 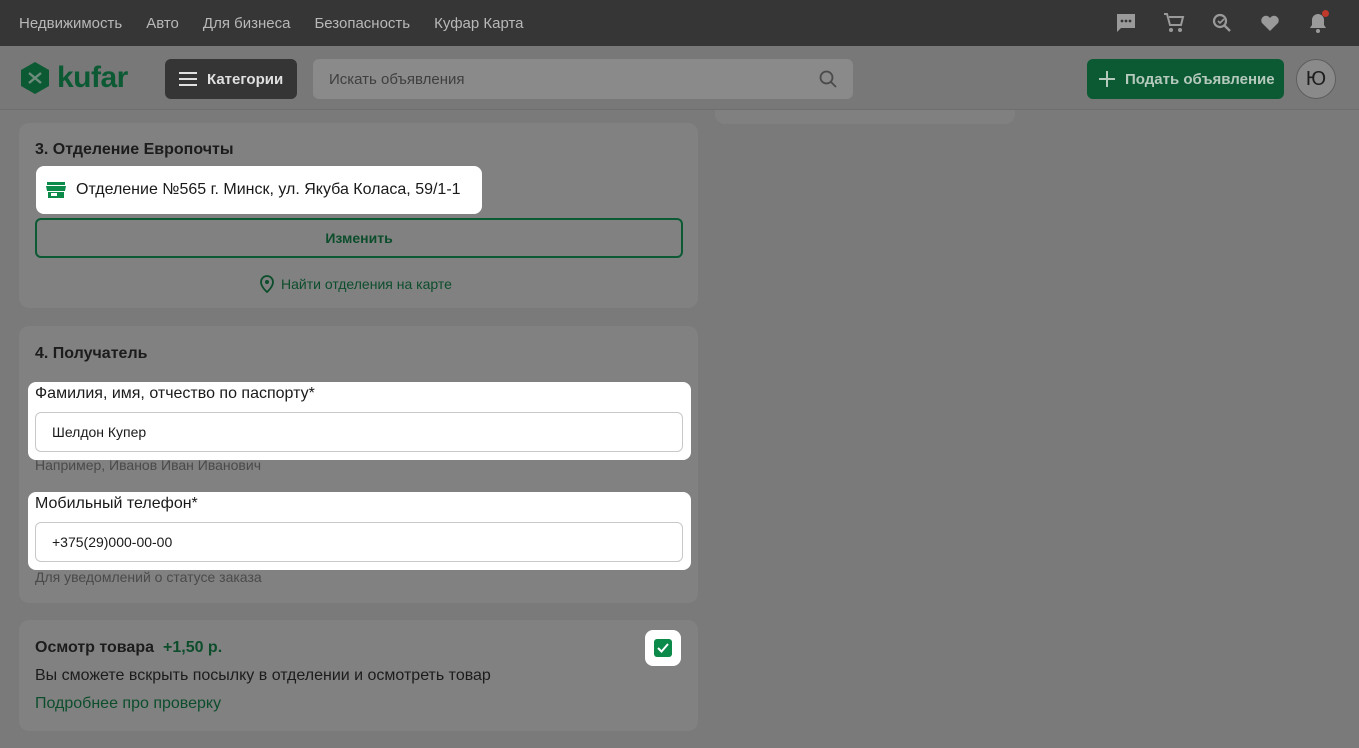 I want to click on change-button: Изменить, so click(x=359, y=238).